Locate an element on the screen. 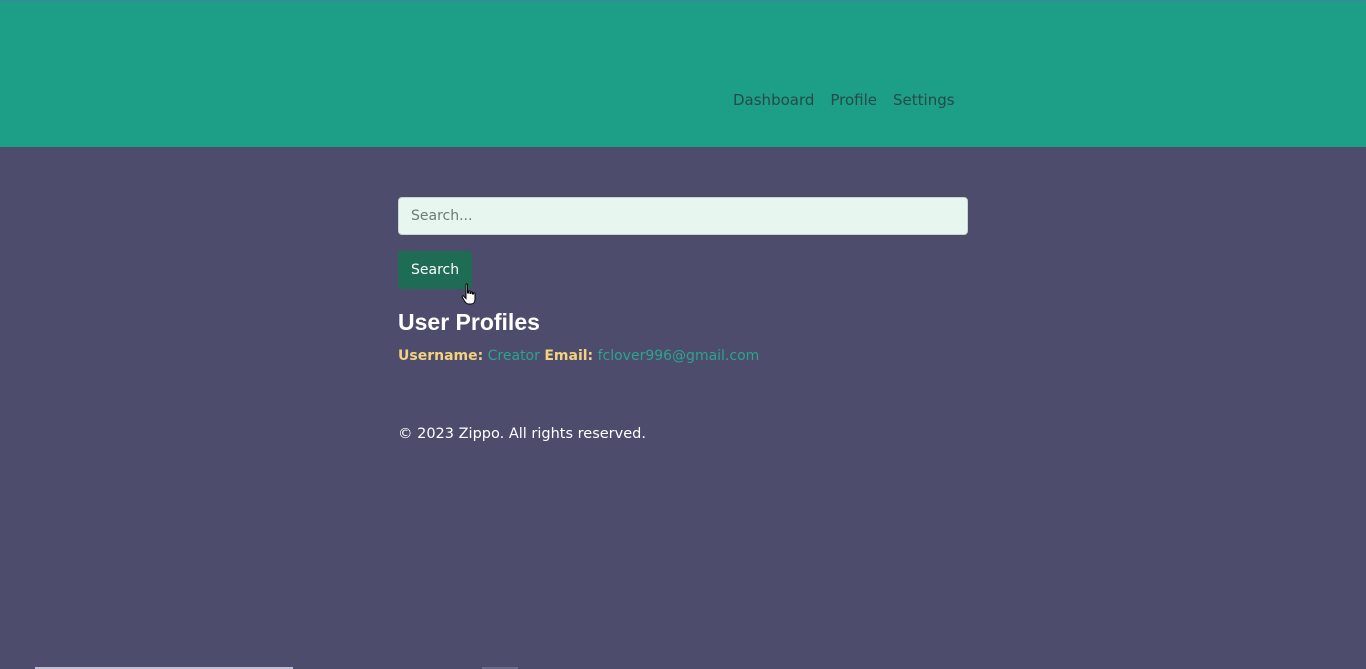  nav-dashboard-link: Dashboard is located at coordinates (773, 100).